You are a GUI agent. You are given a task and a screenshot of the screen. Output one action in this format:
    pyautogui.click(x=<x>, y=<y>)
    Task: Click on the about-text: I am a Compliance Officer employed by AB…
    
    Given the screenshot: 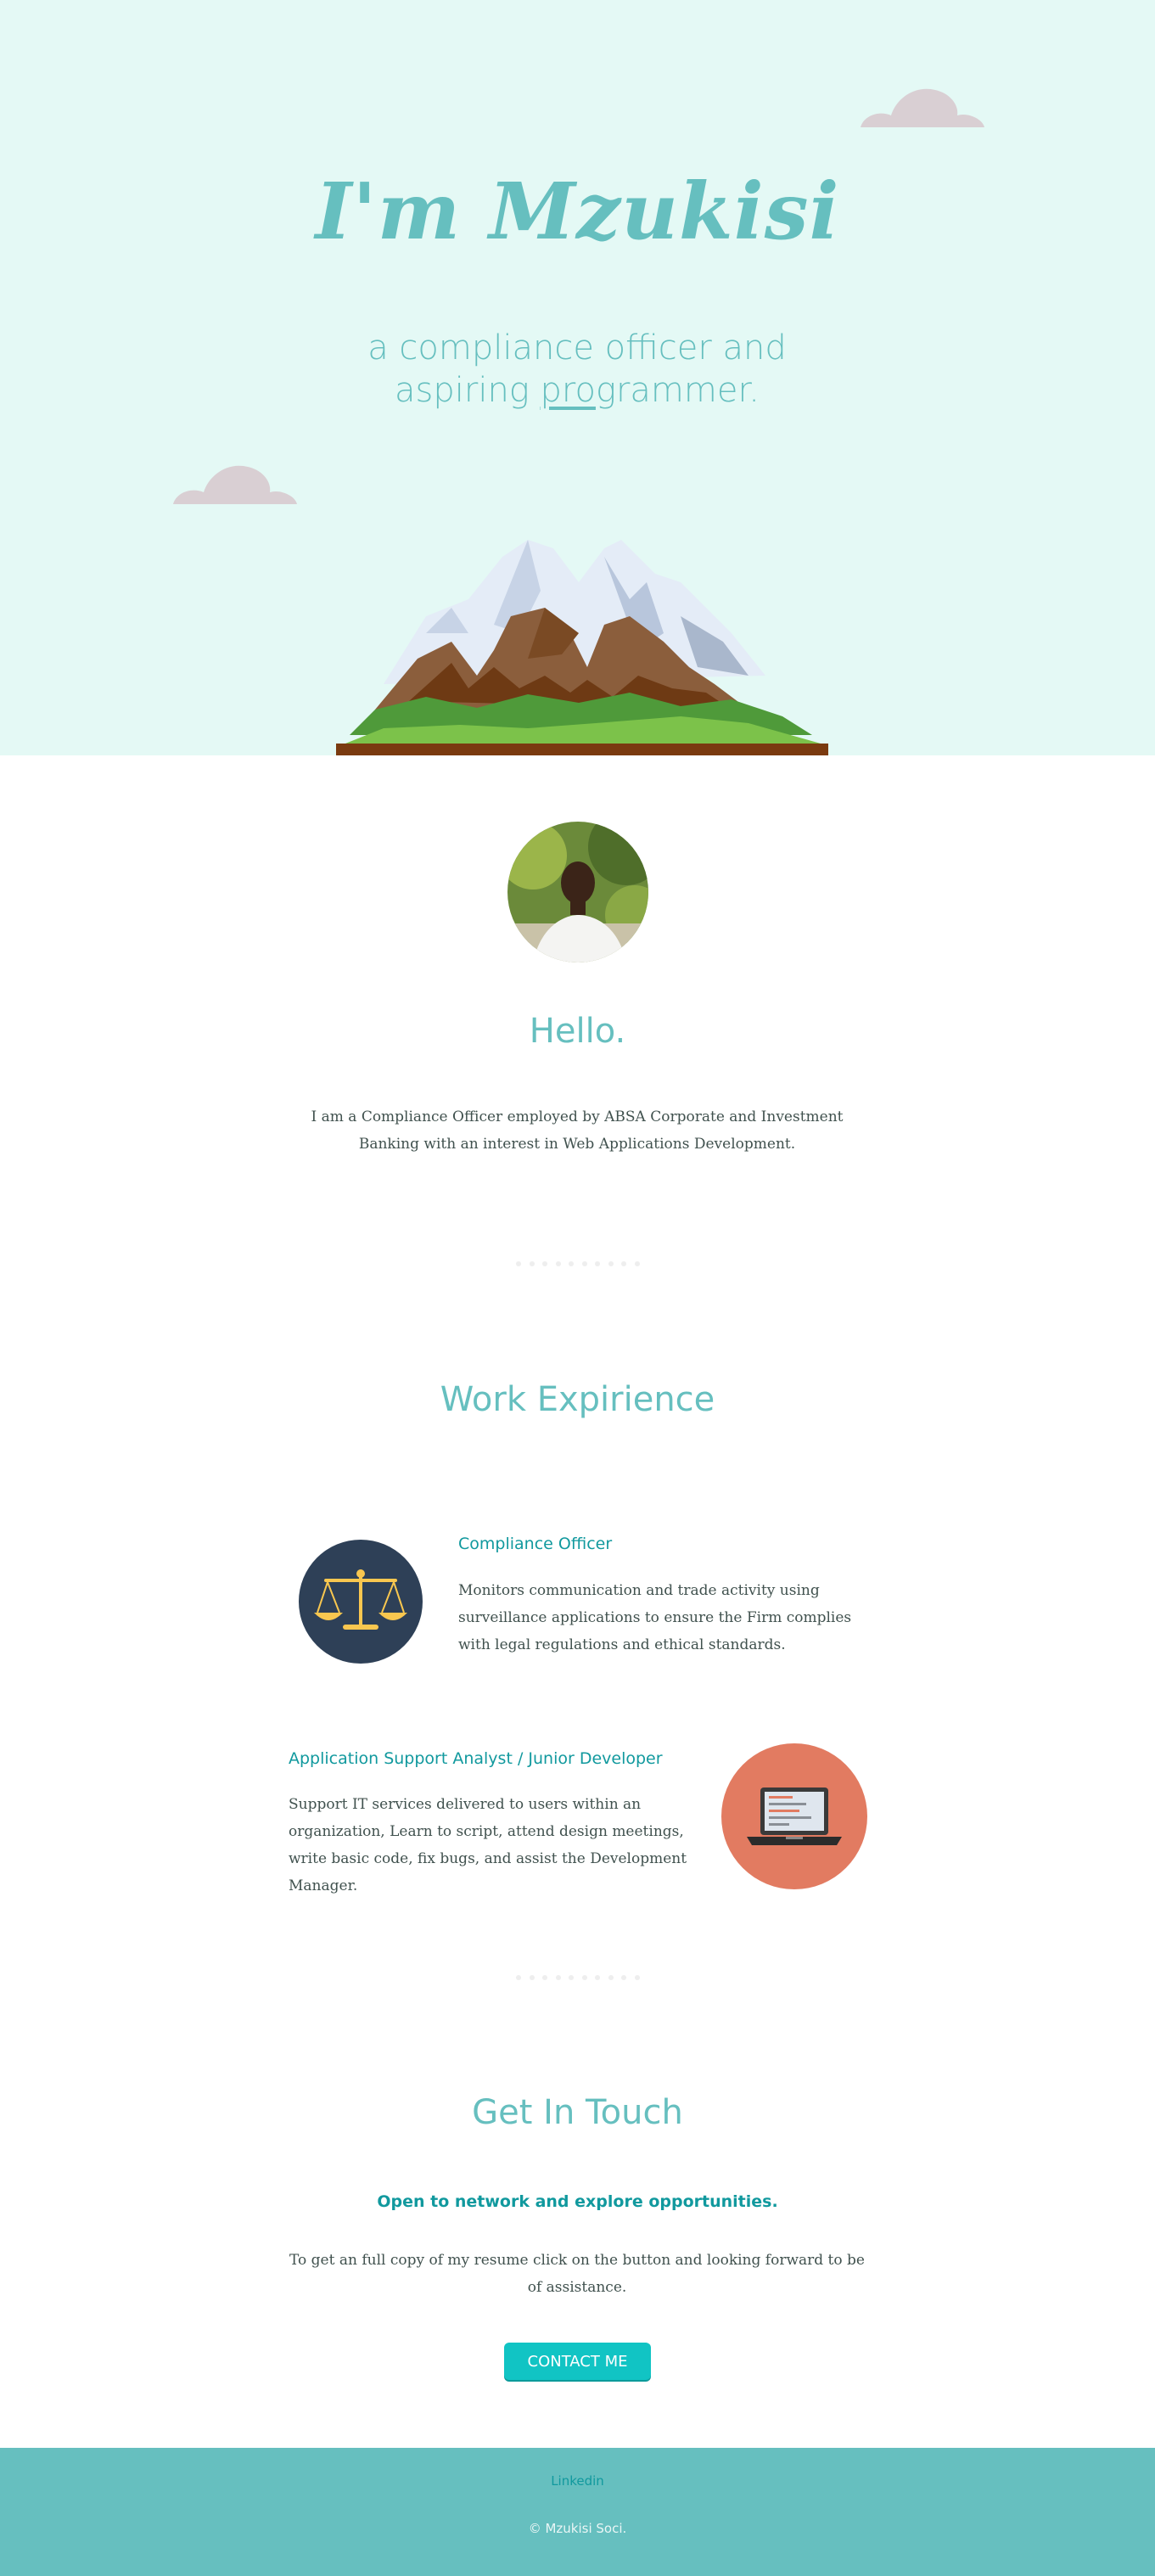 What is the action you would take?
    pyautogui.click(x=577, y=1130)
    